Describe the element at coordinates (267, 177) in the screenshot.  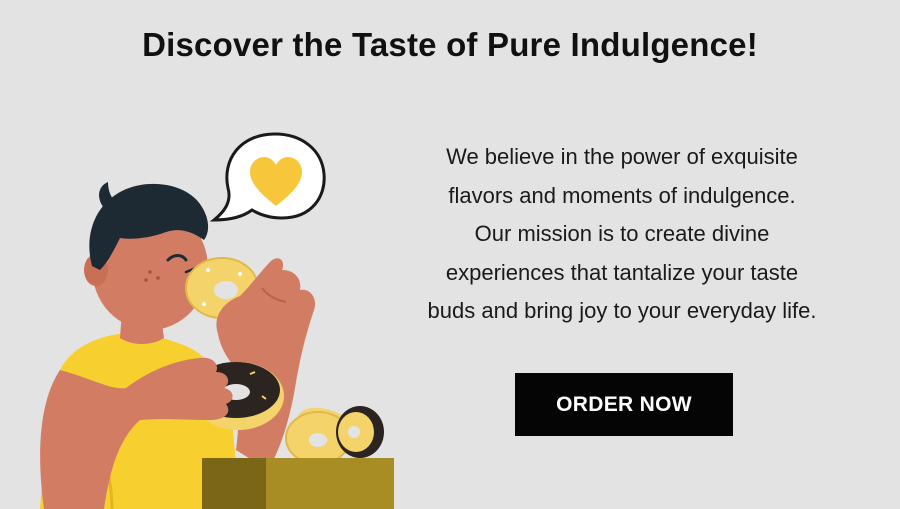
I see `speech-bubble-icon` at that location.